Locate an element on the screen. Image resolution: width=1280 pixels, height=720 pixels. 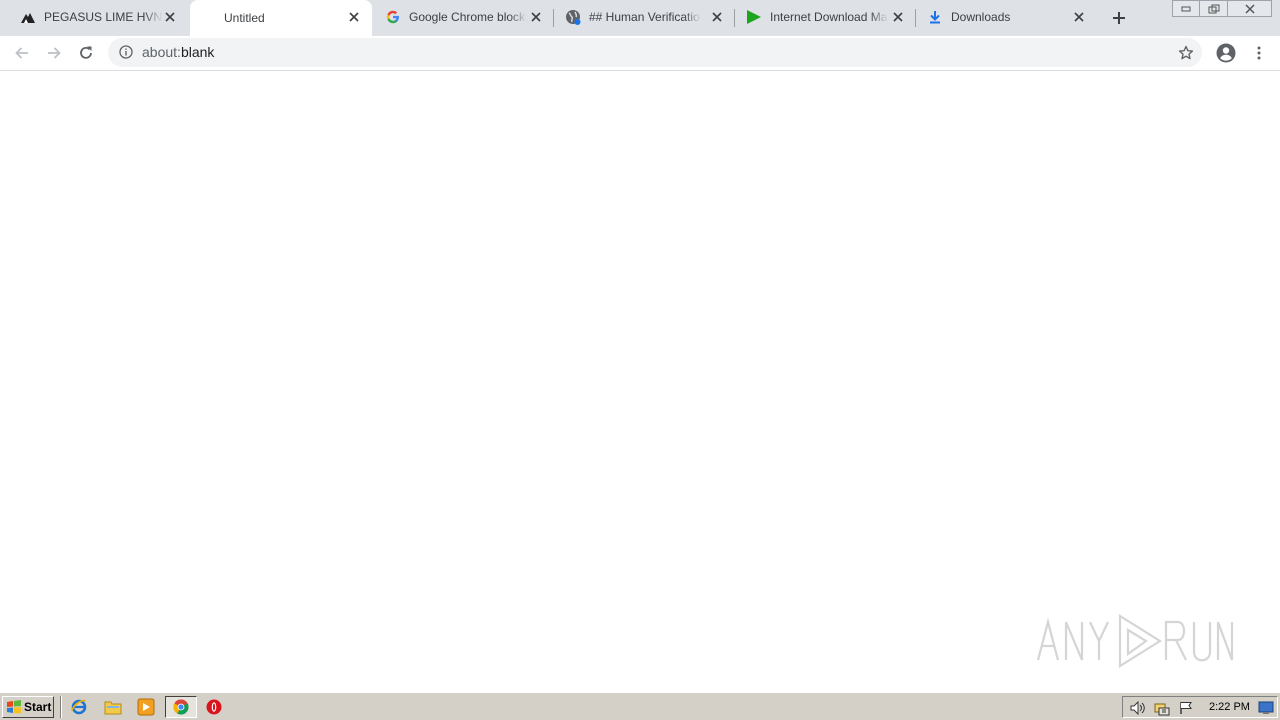
tab-title: ## Human Verification ## is located at coordinates (645, 17).